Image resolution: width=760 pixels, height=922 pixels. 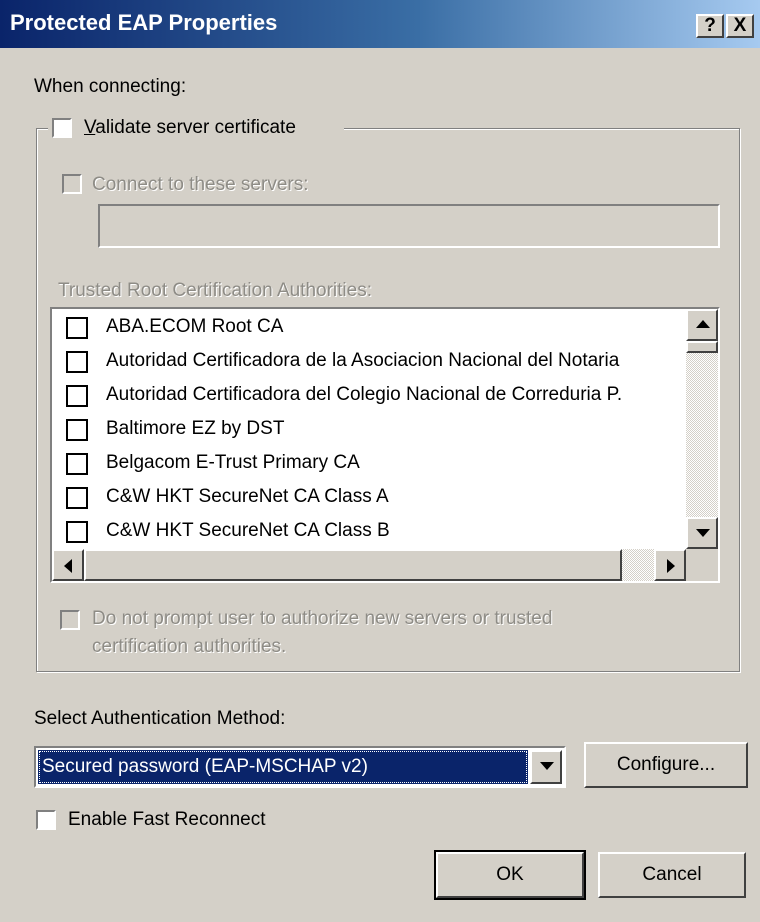 I want to click on validate-cert-checkbox, so click(x=62, y=128).